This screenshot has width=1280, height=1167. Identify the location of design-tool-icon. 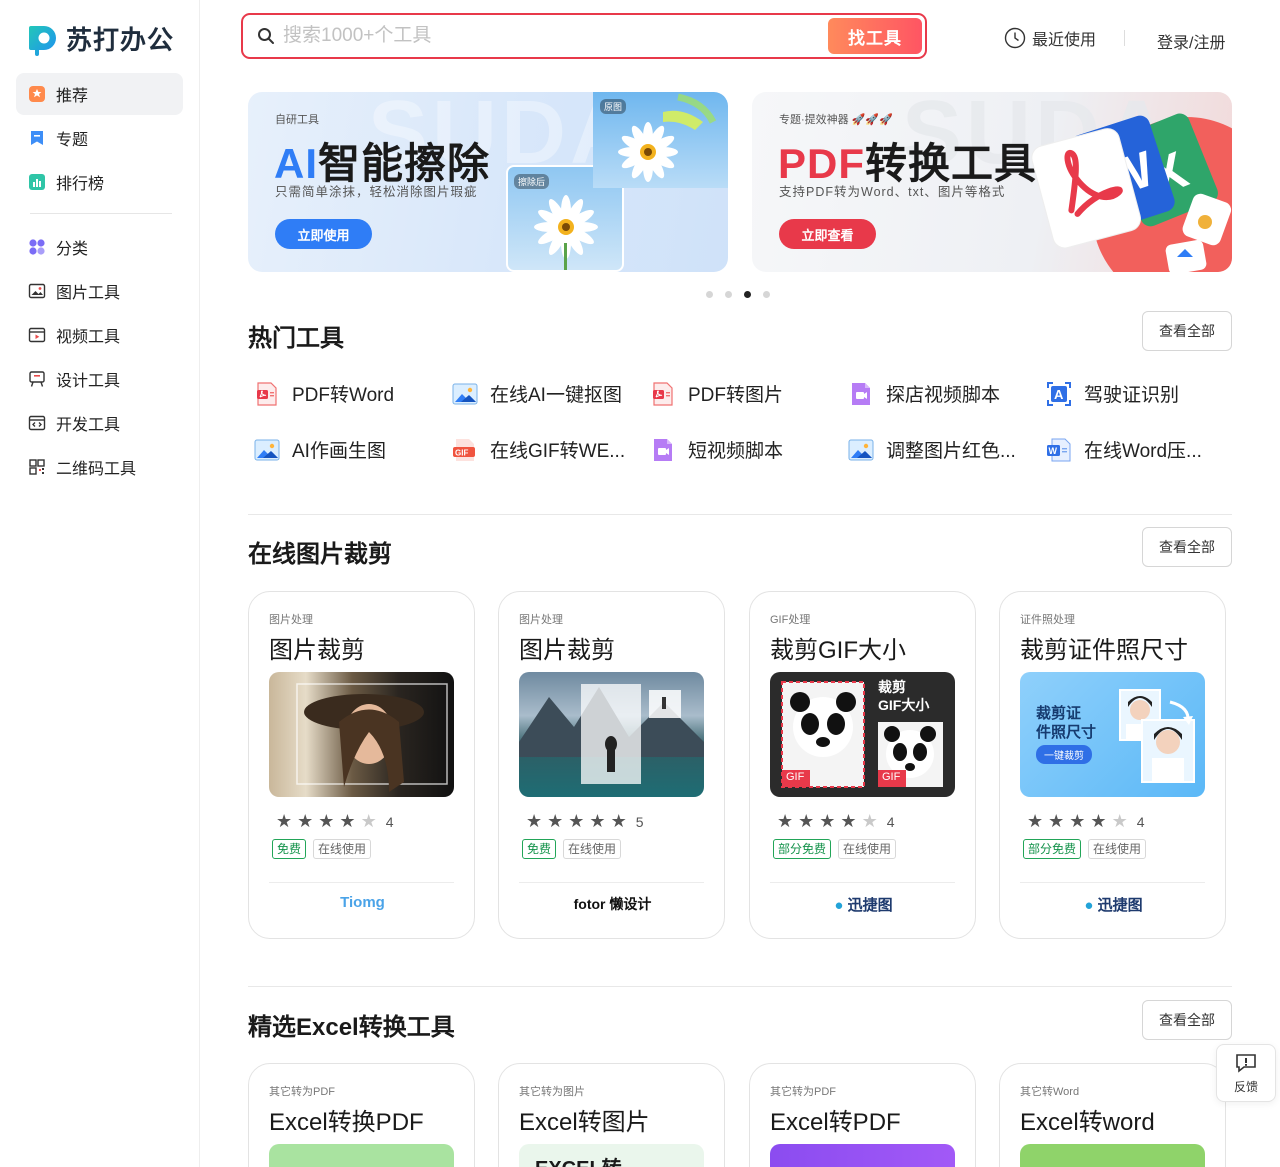
(37, 379).